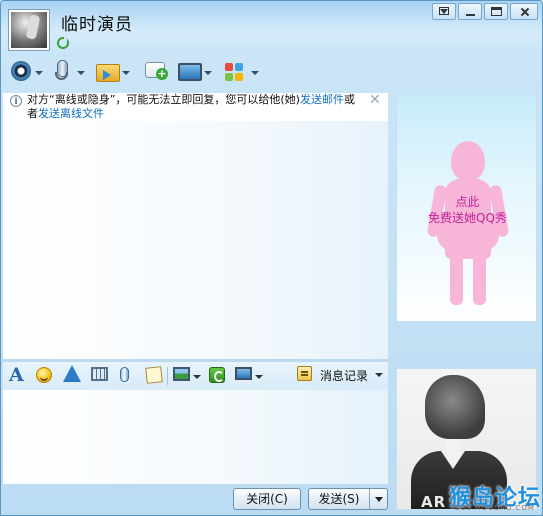 The height and width of the screenshot is (516, 543). Describe the element at coordinates (190, 72) in the screenshot. I see `remote-assist-icon` at that location.